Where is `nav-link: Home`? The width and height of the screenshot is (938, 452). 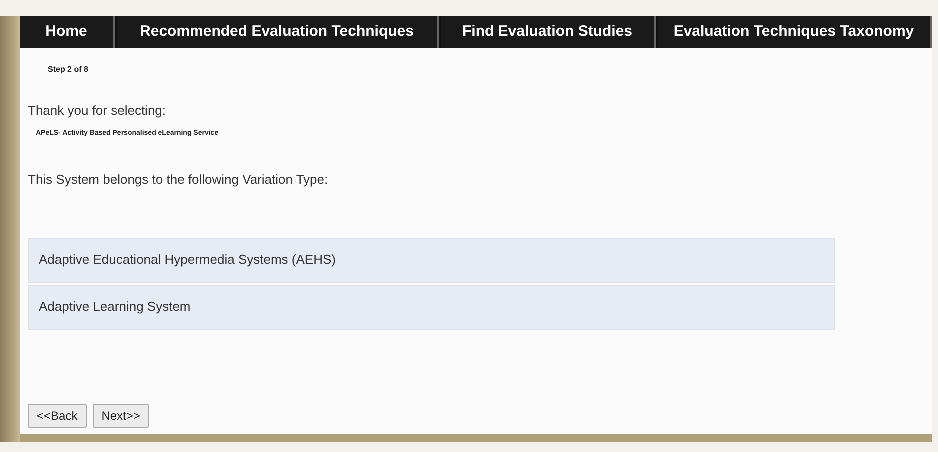
nav-link: Home is located at coordinates (67, 32).